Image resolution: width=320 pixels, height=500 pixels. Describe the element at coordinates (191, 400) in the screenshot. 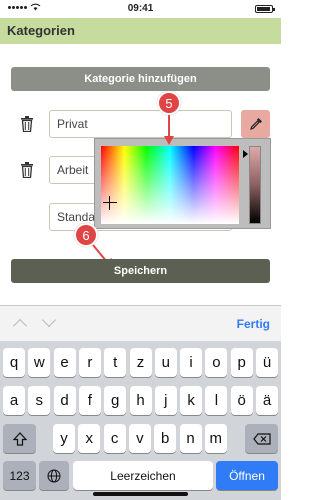

I see `key-k: k` at that location.